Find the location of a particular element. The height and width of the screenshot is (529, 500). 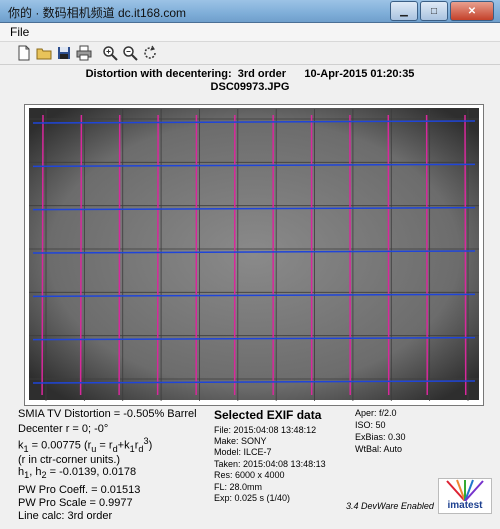

new-file-icon is located at coordinates (24, 53).